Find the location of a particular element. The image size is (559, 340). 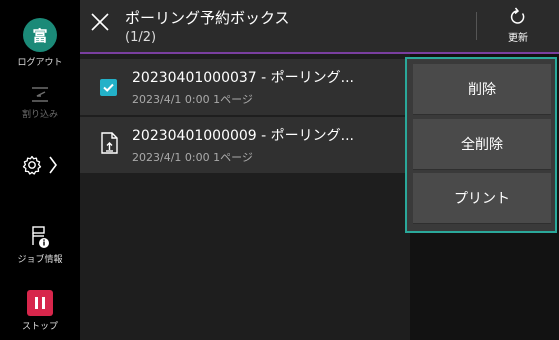

sidebar: 富 ログアウト 割り込み ジョブ情報 ストップ is located at coordinates (40, 170).